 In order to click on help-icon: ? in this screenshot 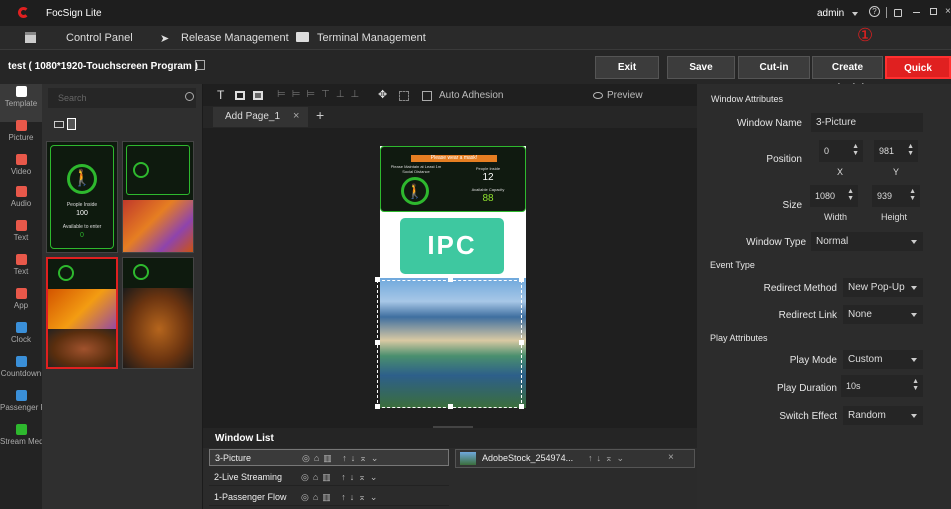, I will do `click(874, 11)`.